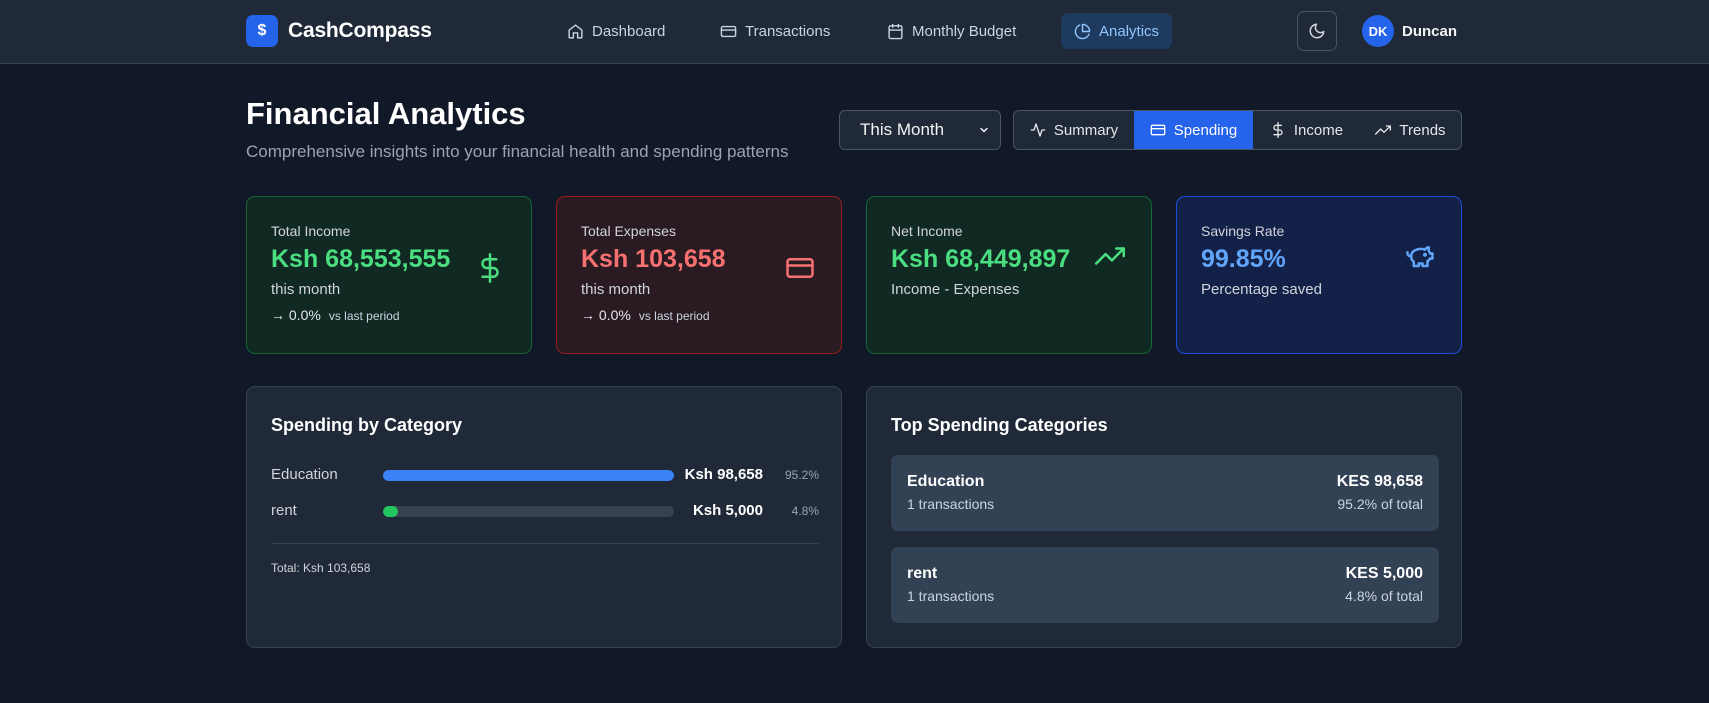 The image size is (1709, 703). I want to click on category-percent: 95.2%, so click(801, 475).